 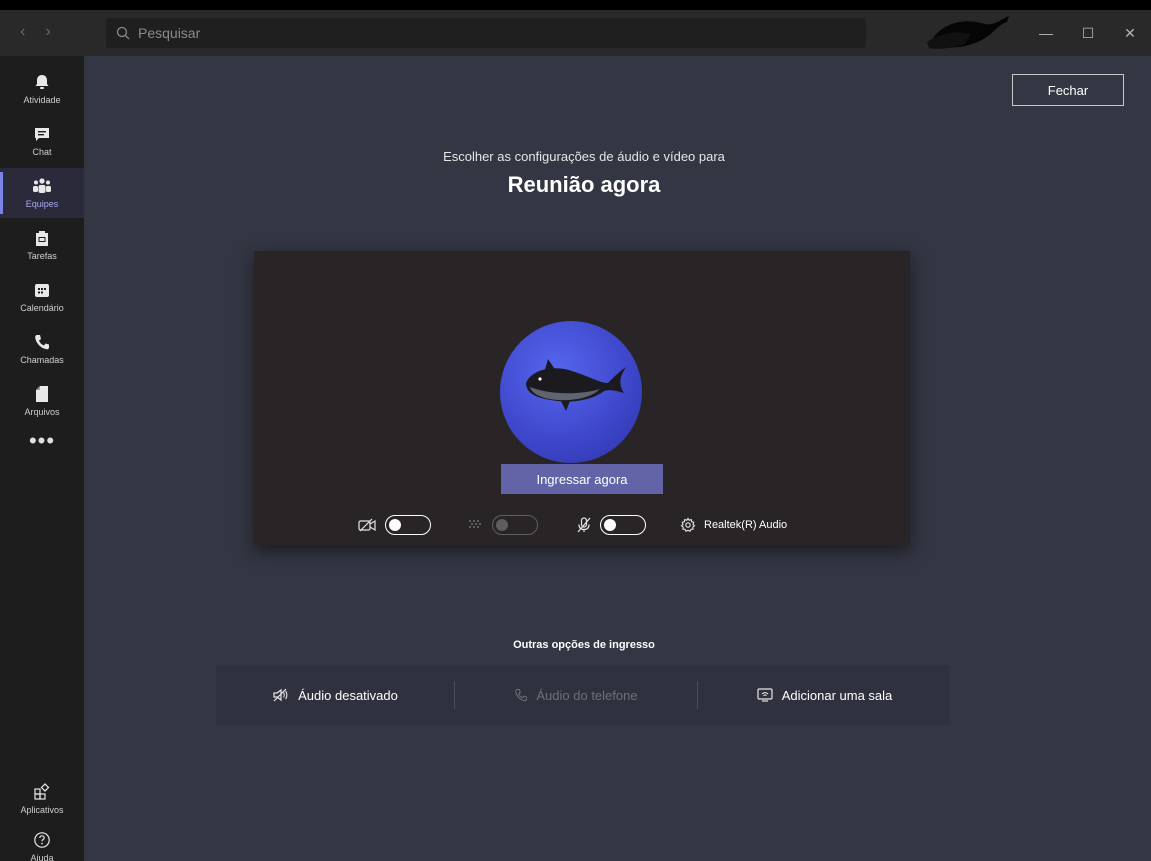 I want to click on appbar-label: Chamadas, so click(x=42, y=360).